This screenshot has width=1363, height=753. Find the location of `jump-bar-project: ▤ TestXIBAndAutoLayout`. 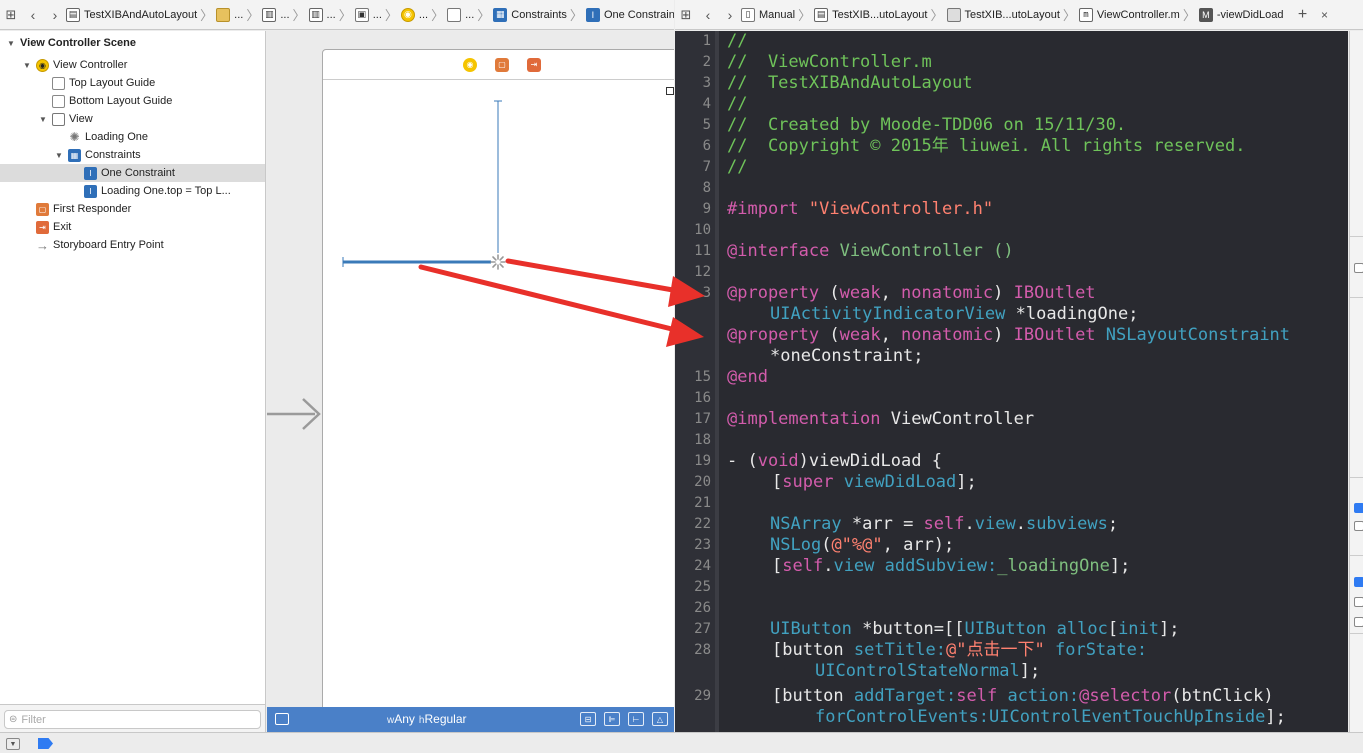

jump-bar-project: ▤ TestXIBAndAutoLayout is located at coordinates (131, 14).